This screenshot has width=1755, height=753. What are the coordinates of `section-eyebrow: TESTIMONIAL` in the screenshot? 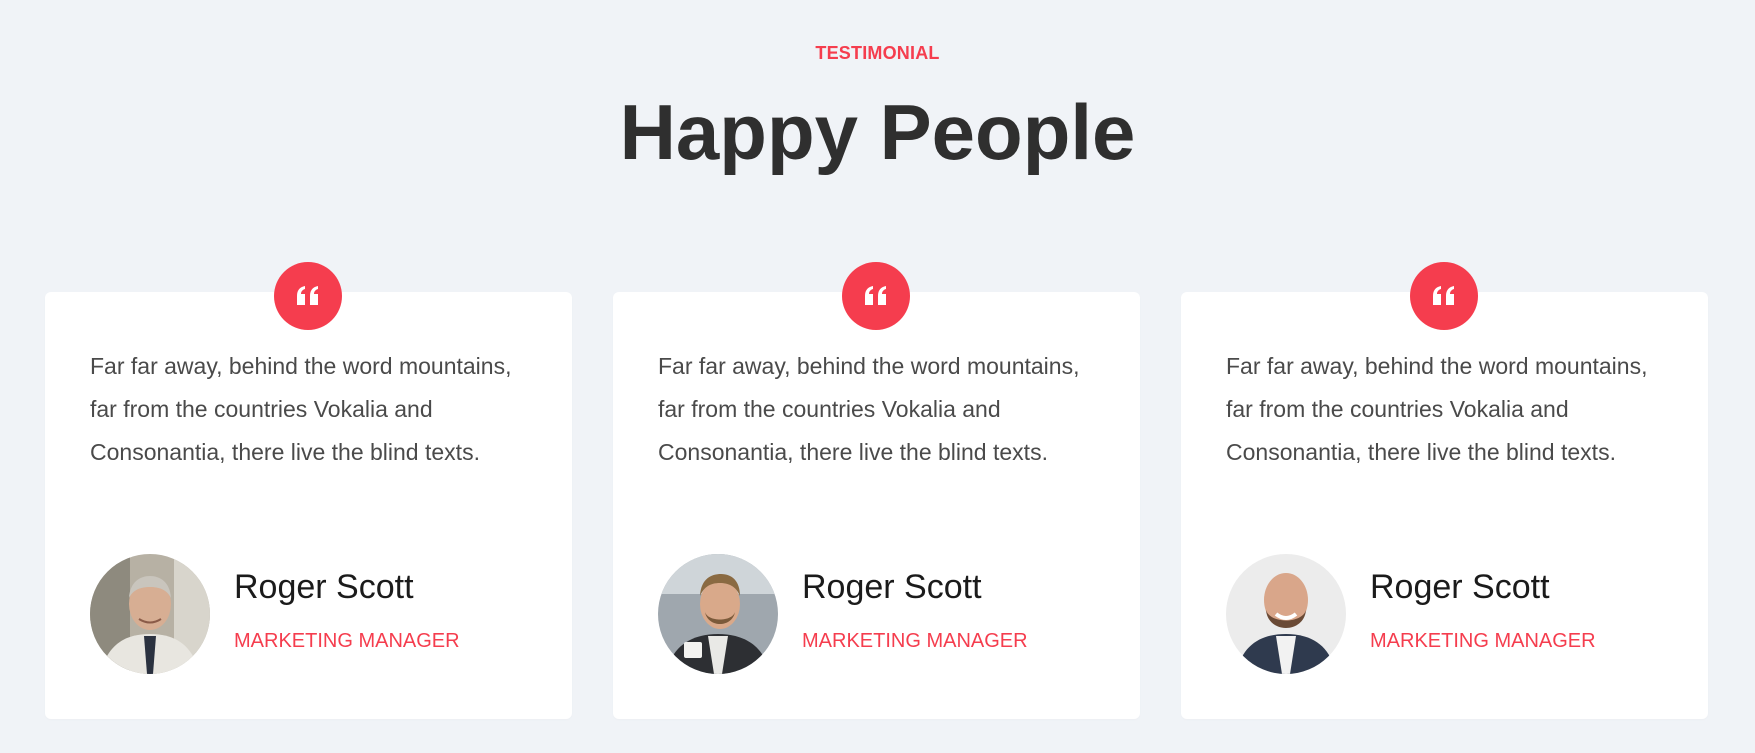 It's located at (877, 53).